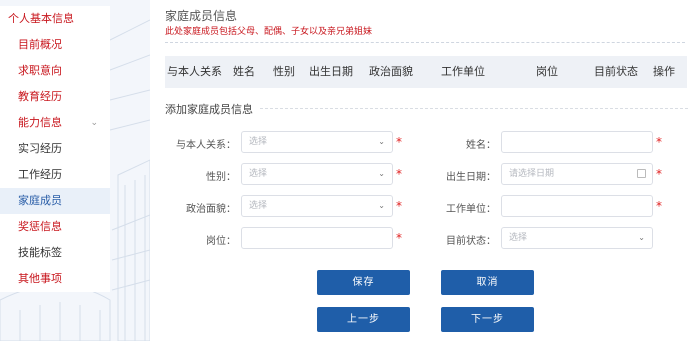 The height and width of the screenshot is (341, 691). Describe the element at coordinates (221, 177) in the screenshot. I see `gender-label: 性别：` at that location.